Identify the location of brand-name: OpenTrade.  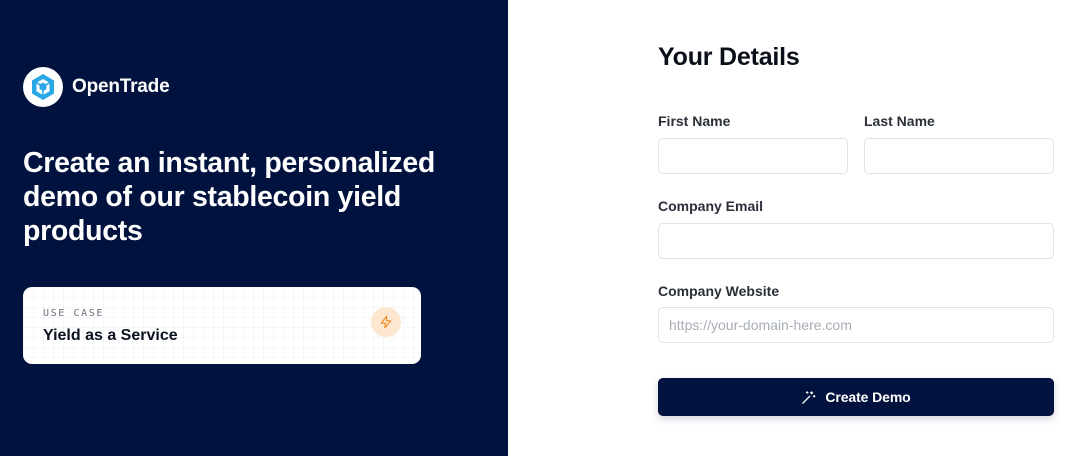
(121, 86).